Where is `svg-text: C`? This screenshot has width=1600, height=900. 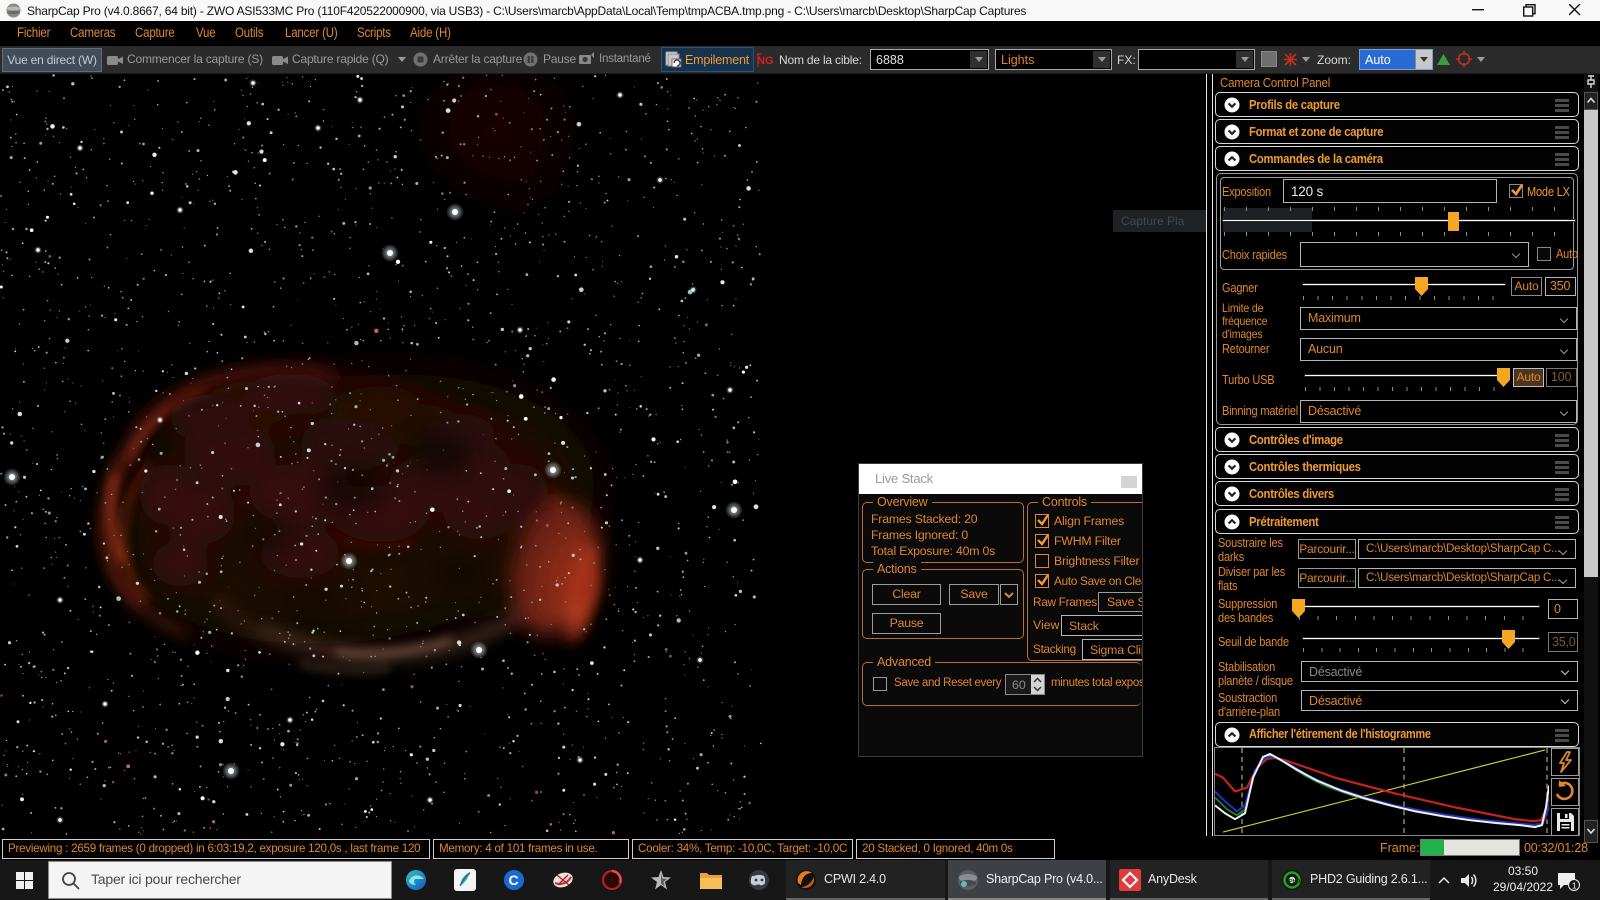
svg-text: C is located at coordinates (514, 880).